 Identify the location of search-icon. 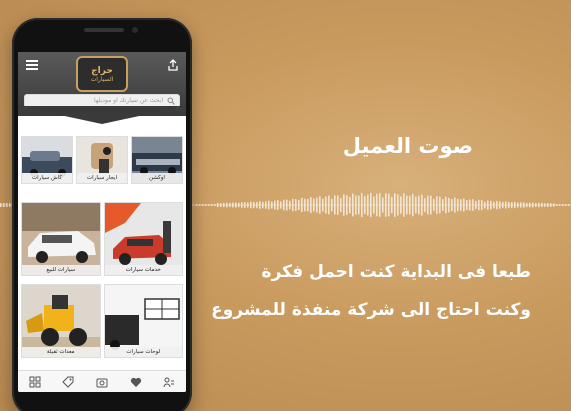
(171, 101).